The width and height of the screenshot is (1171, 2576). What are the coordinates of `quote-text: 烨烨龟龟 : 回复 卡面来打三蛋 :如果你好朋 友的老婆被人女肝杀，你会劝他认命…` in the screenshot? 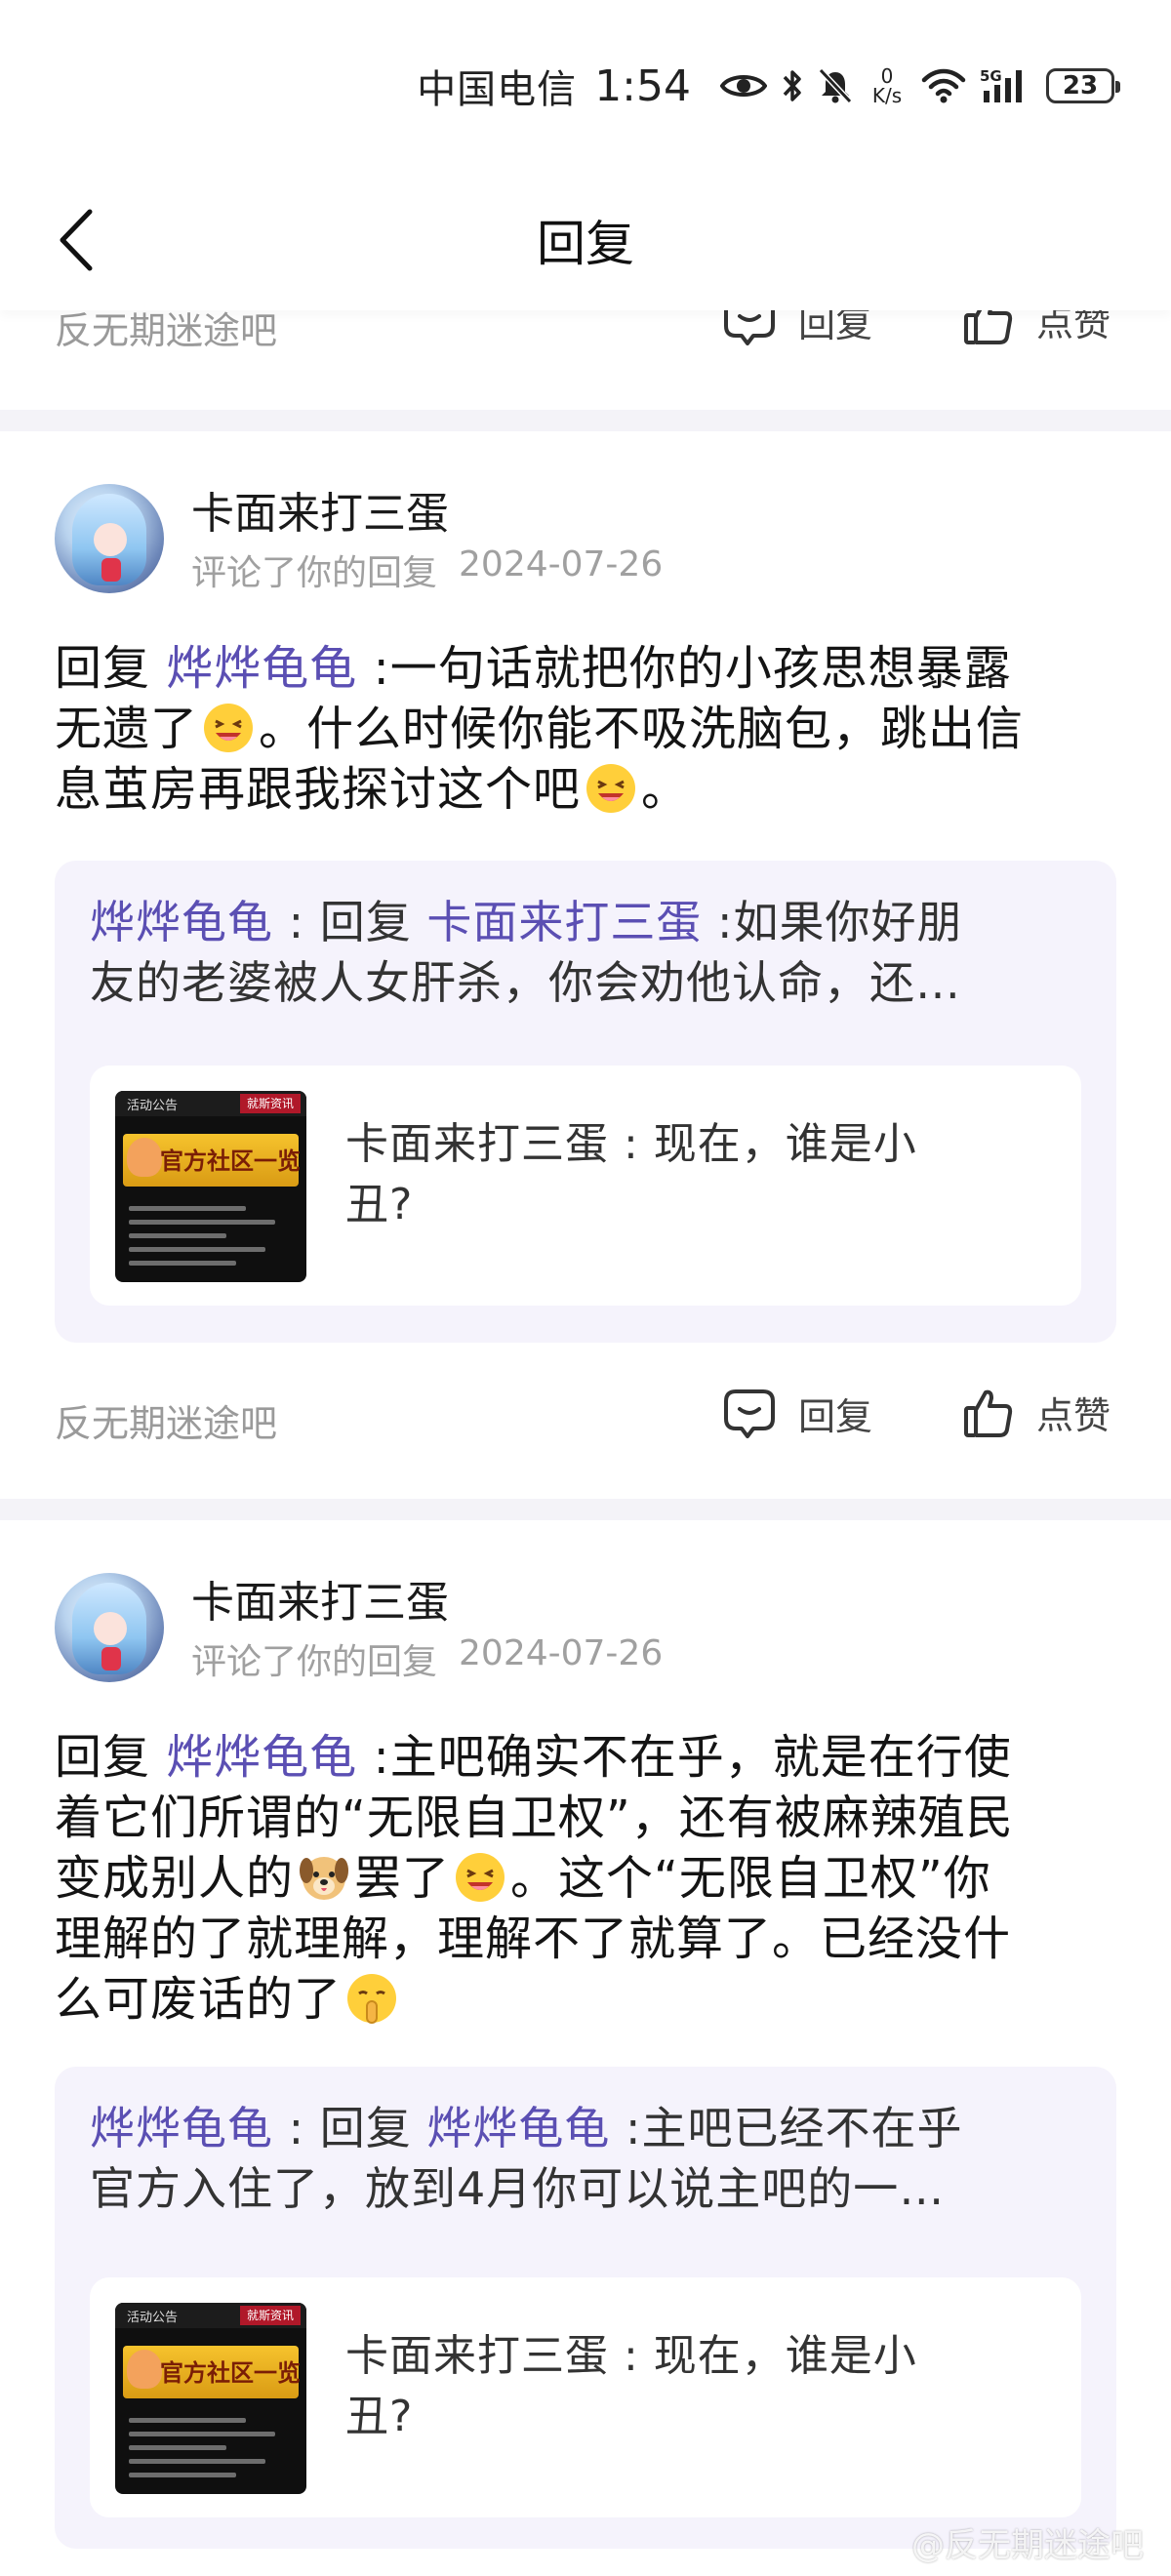 It's located at (582, 952).